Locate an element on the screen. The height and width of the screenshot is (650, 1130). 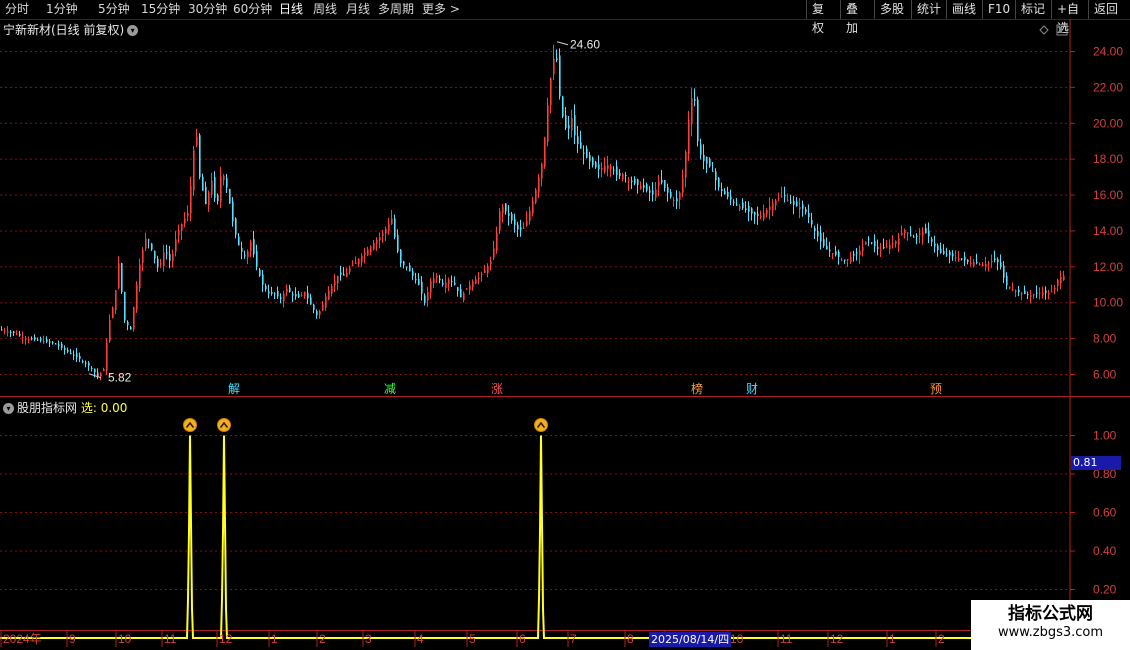
indicator-tick-label: 0.60 is located at coordinates (1105, 513).